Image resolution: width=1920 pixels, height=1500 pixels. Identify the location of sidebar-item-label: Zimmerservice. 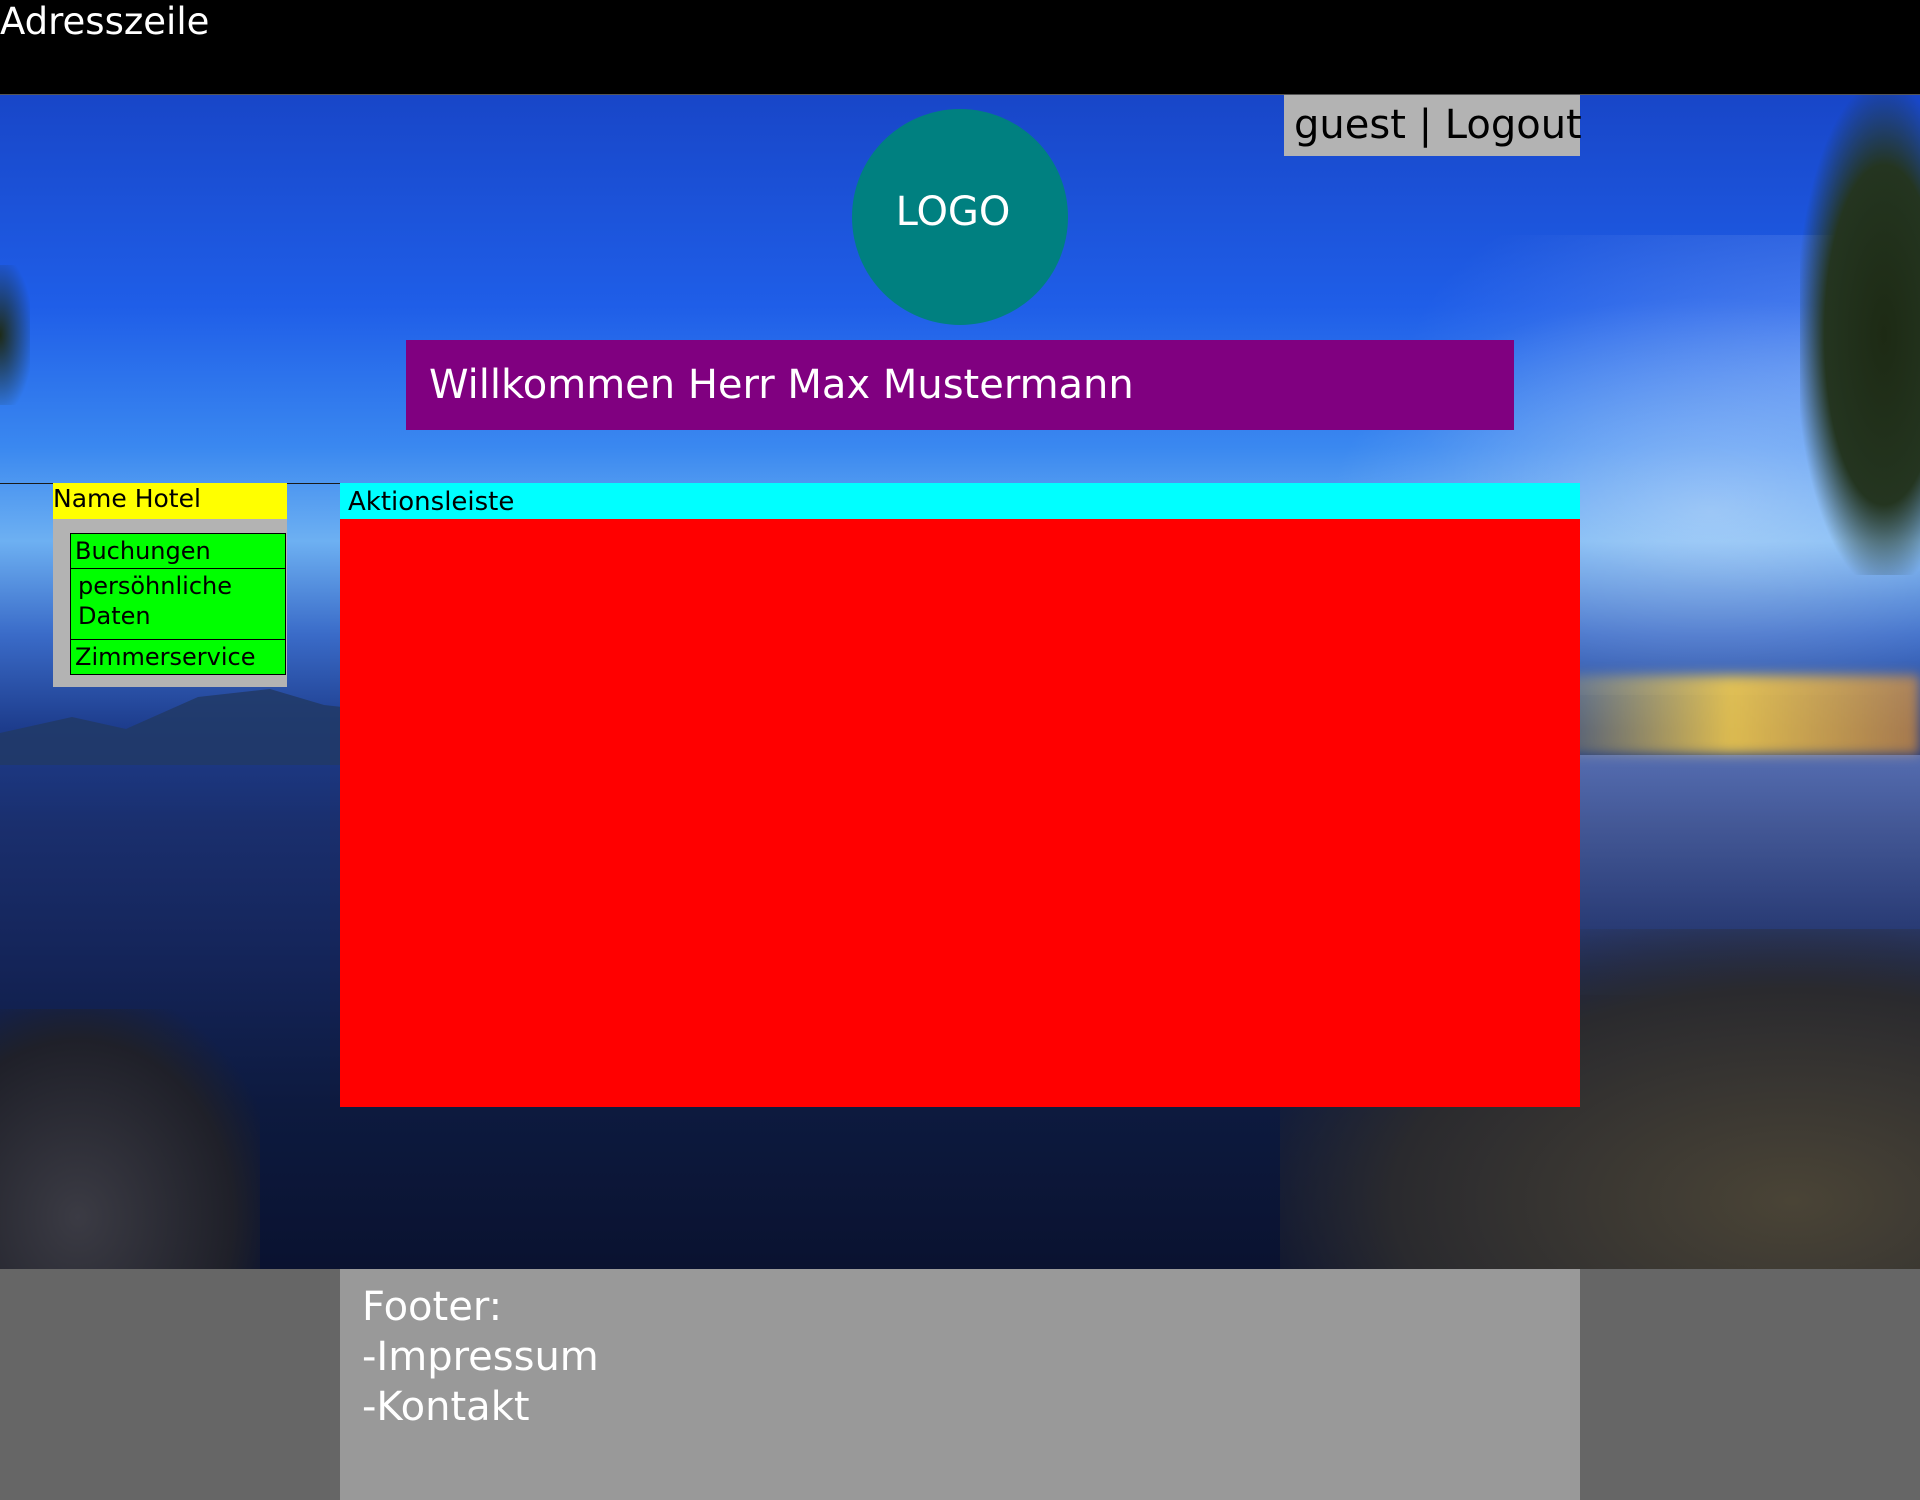
(165, 657).